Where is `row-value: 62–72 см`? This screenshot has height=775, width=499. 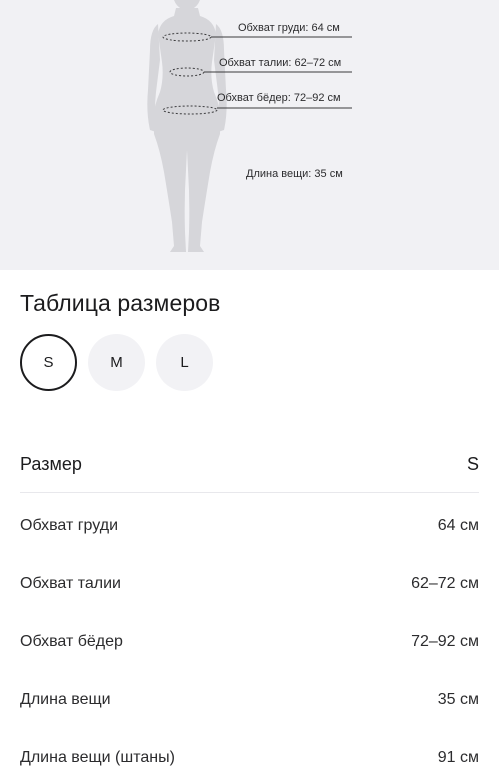
row-value: 62–72 см is located at coordinates (445, 583).